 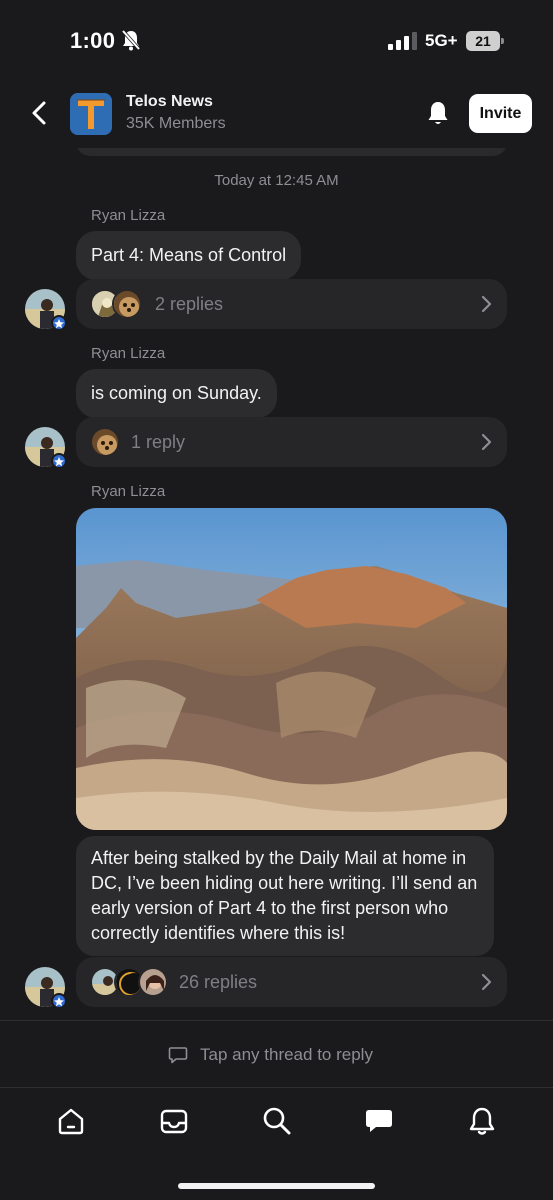 What do you see at coordinates (189, 255) in the screenshot?
I see `message-bubble: Part 4: Means of Control` at bounding box center [189, 255].